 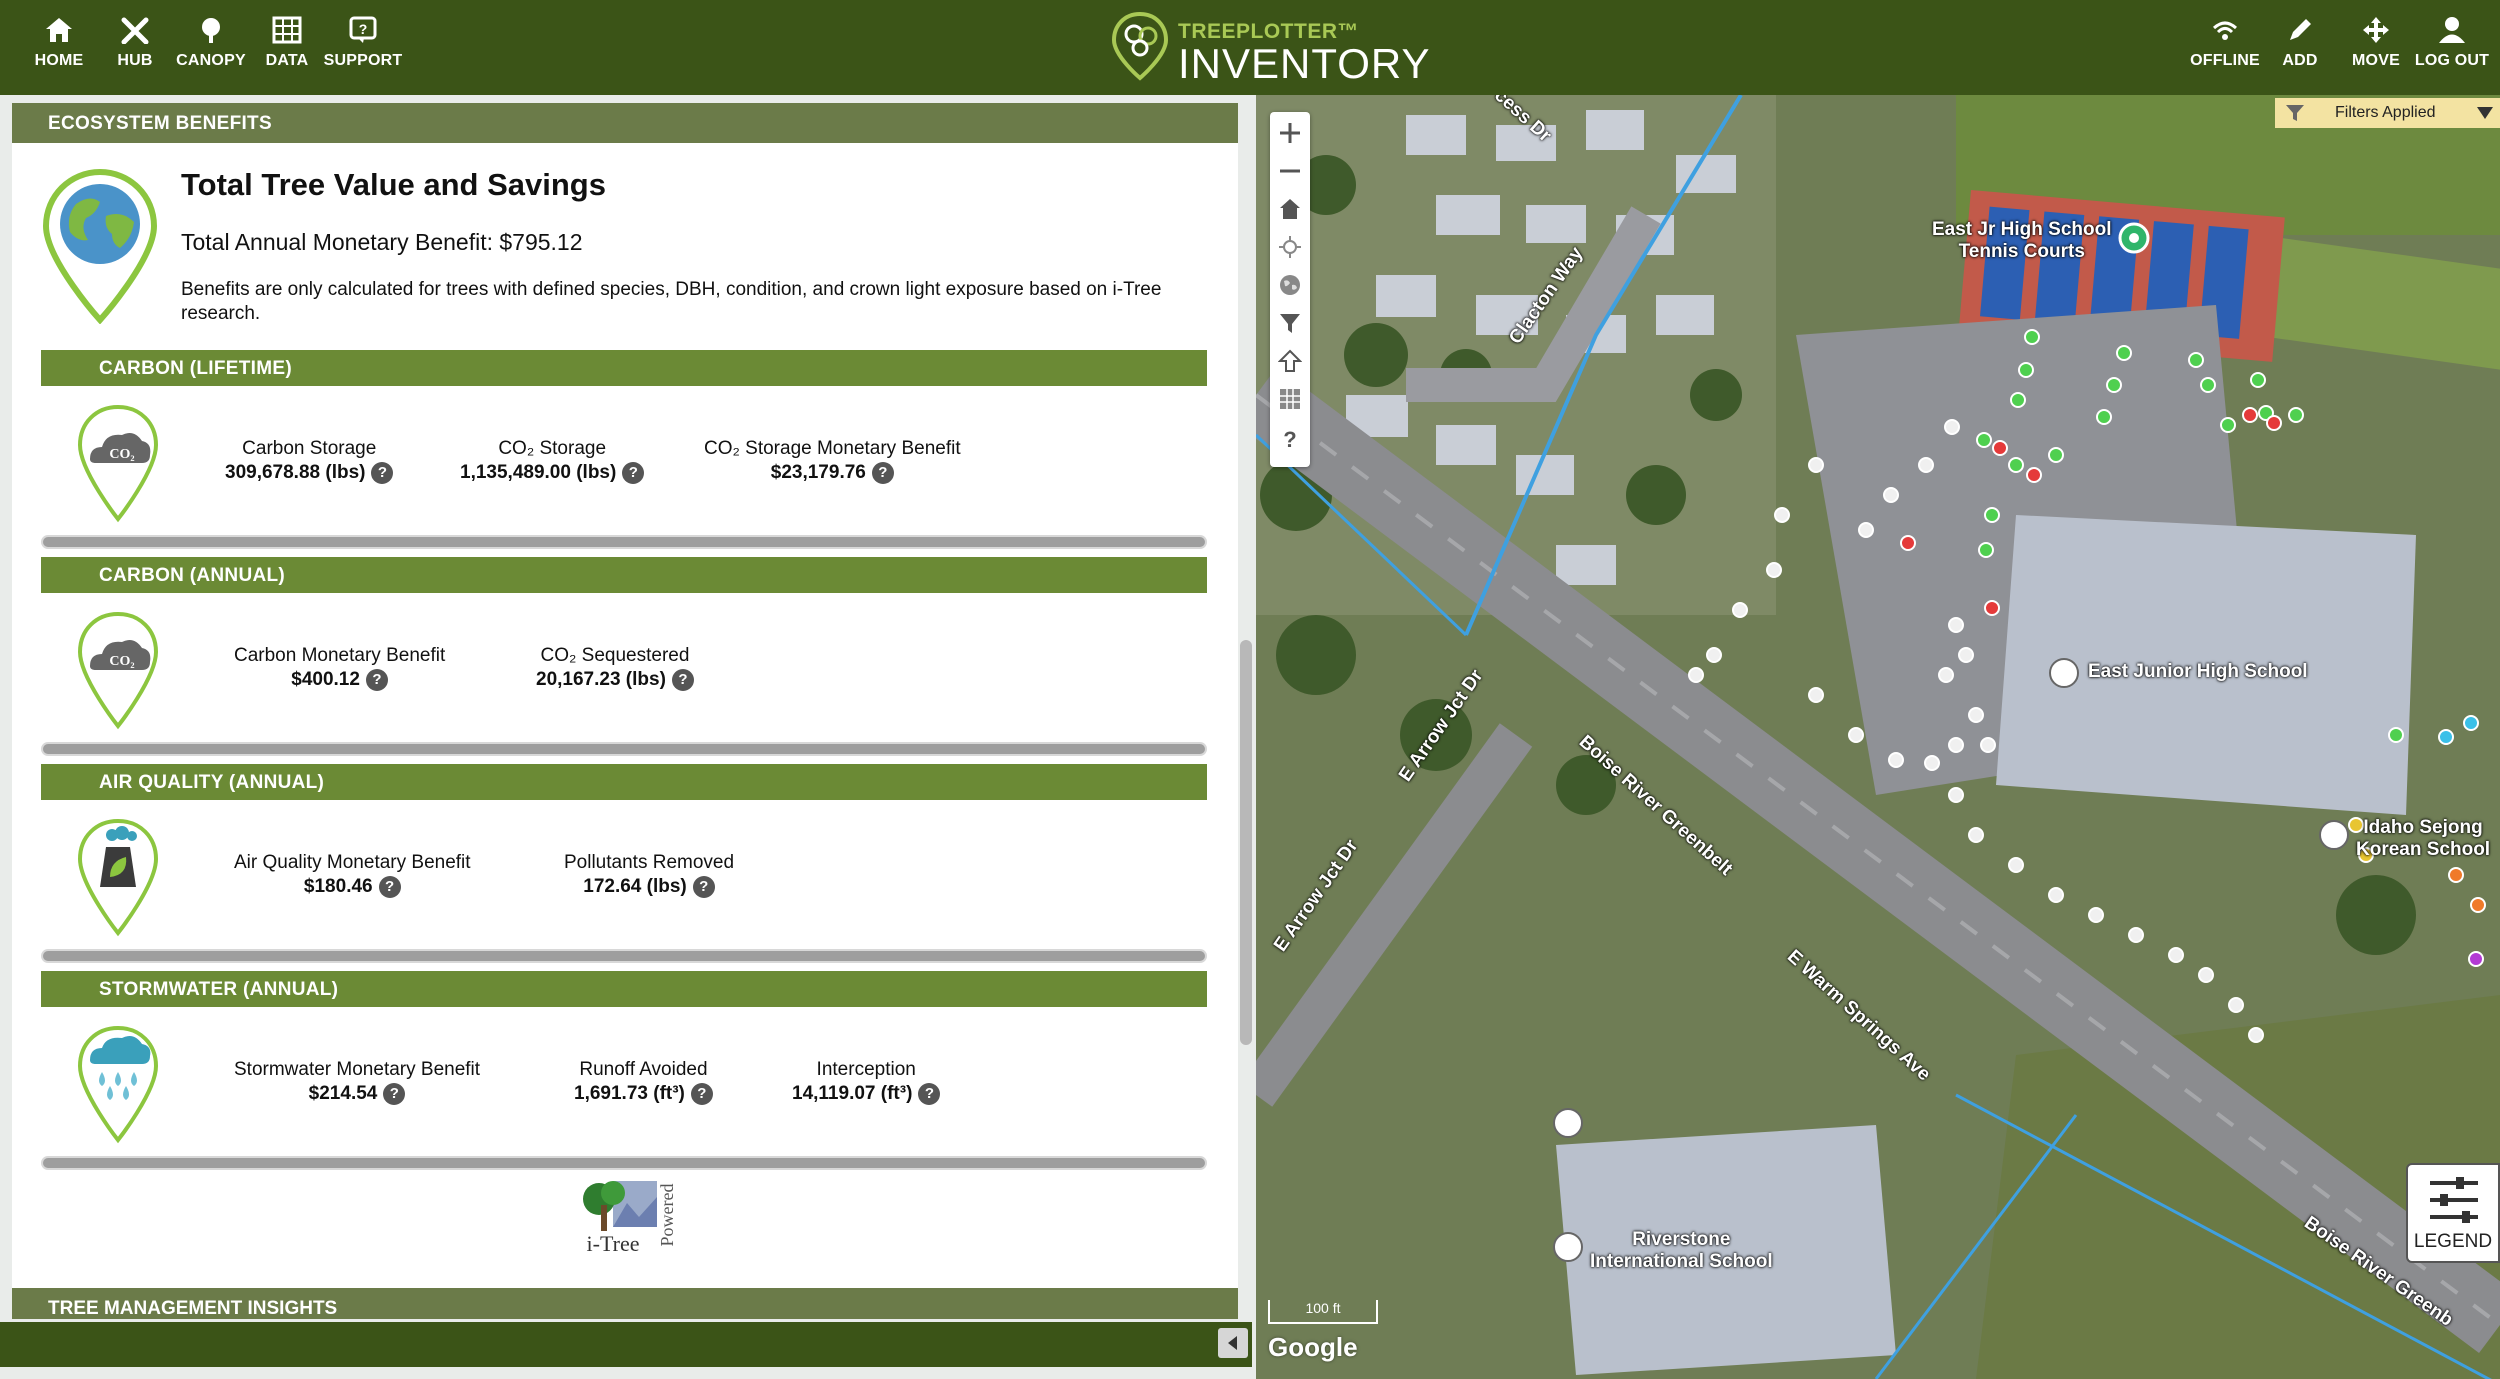 I want to click on metric-value: 14,119.07 (ft³), so click(x=852, y=1093).